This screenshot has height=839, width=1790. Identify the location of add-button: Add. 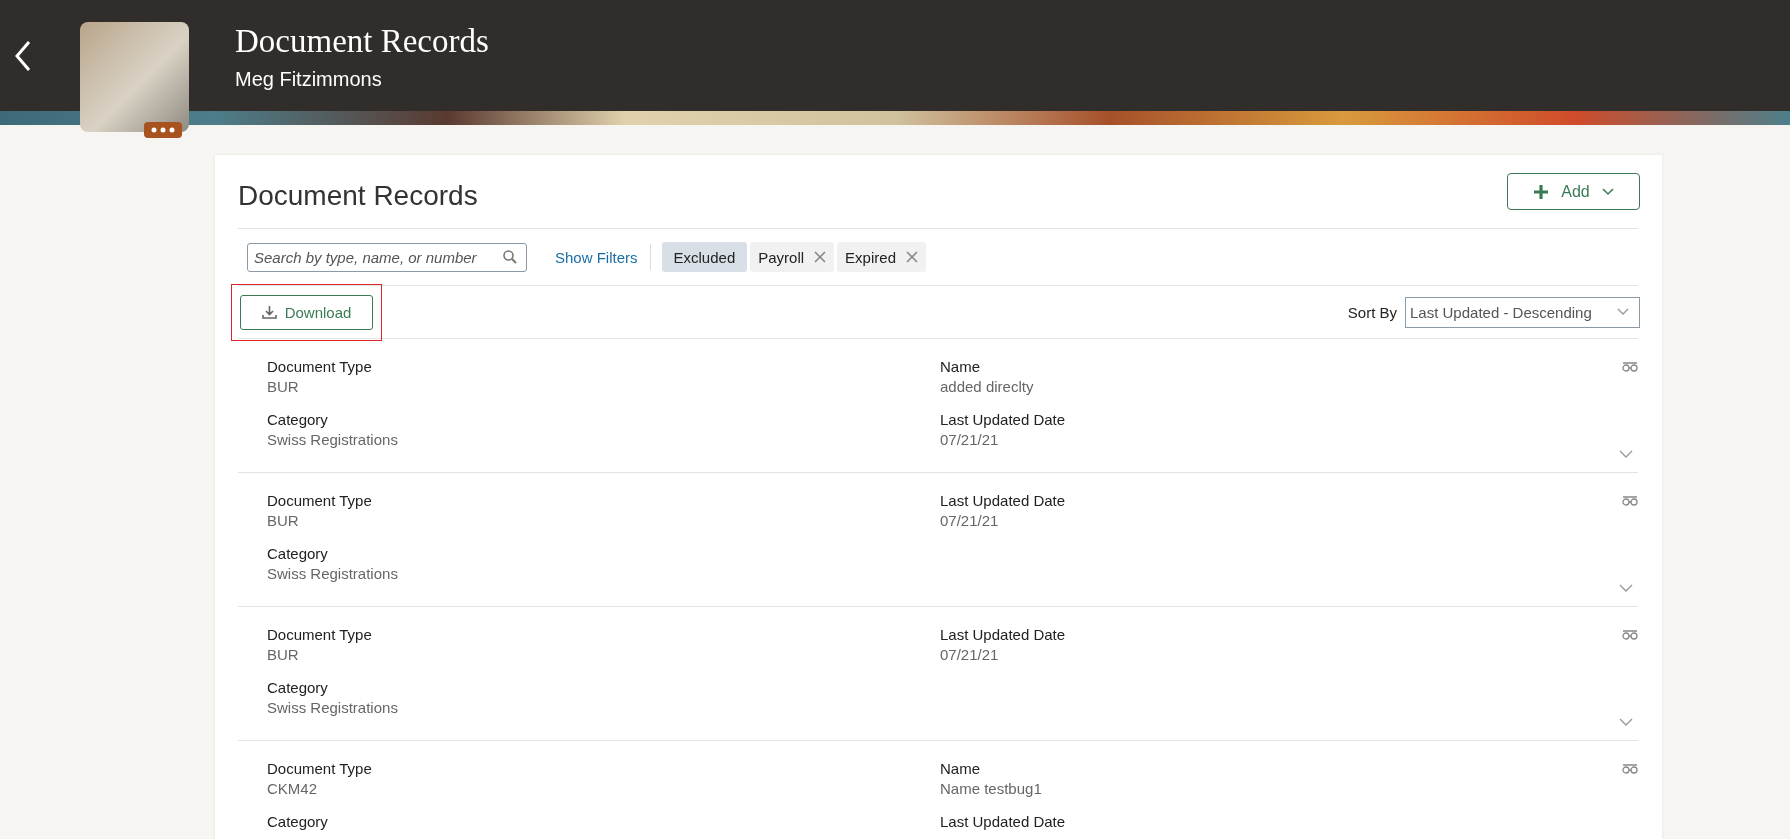
(1573, 191).